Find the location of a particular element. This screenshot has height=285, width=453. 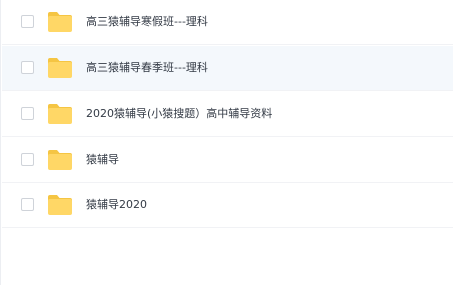

file-name: 2020猿辅导(小猿搜题）高中辅导资料 is located at coordinates (179, 114).